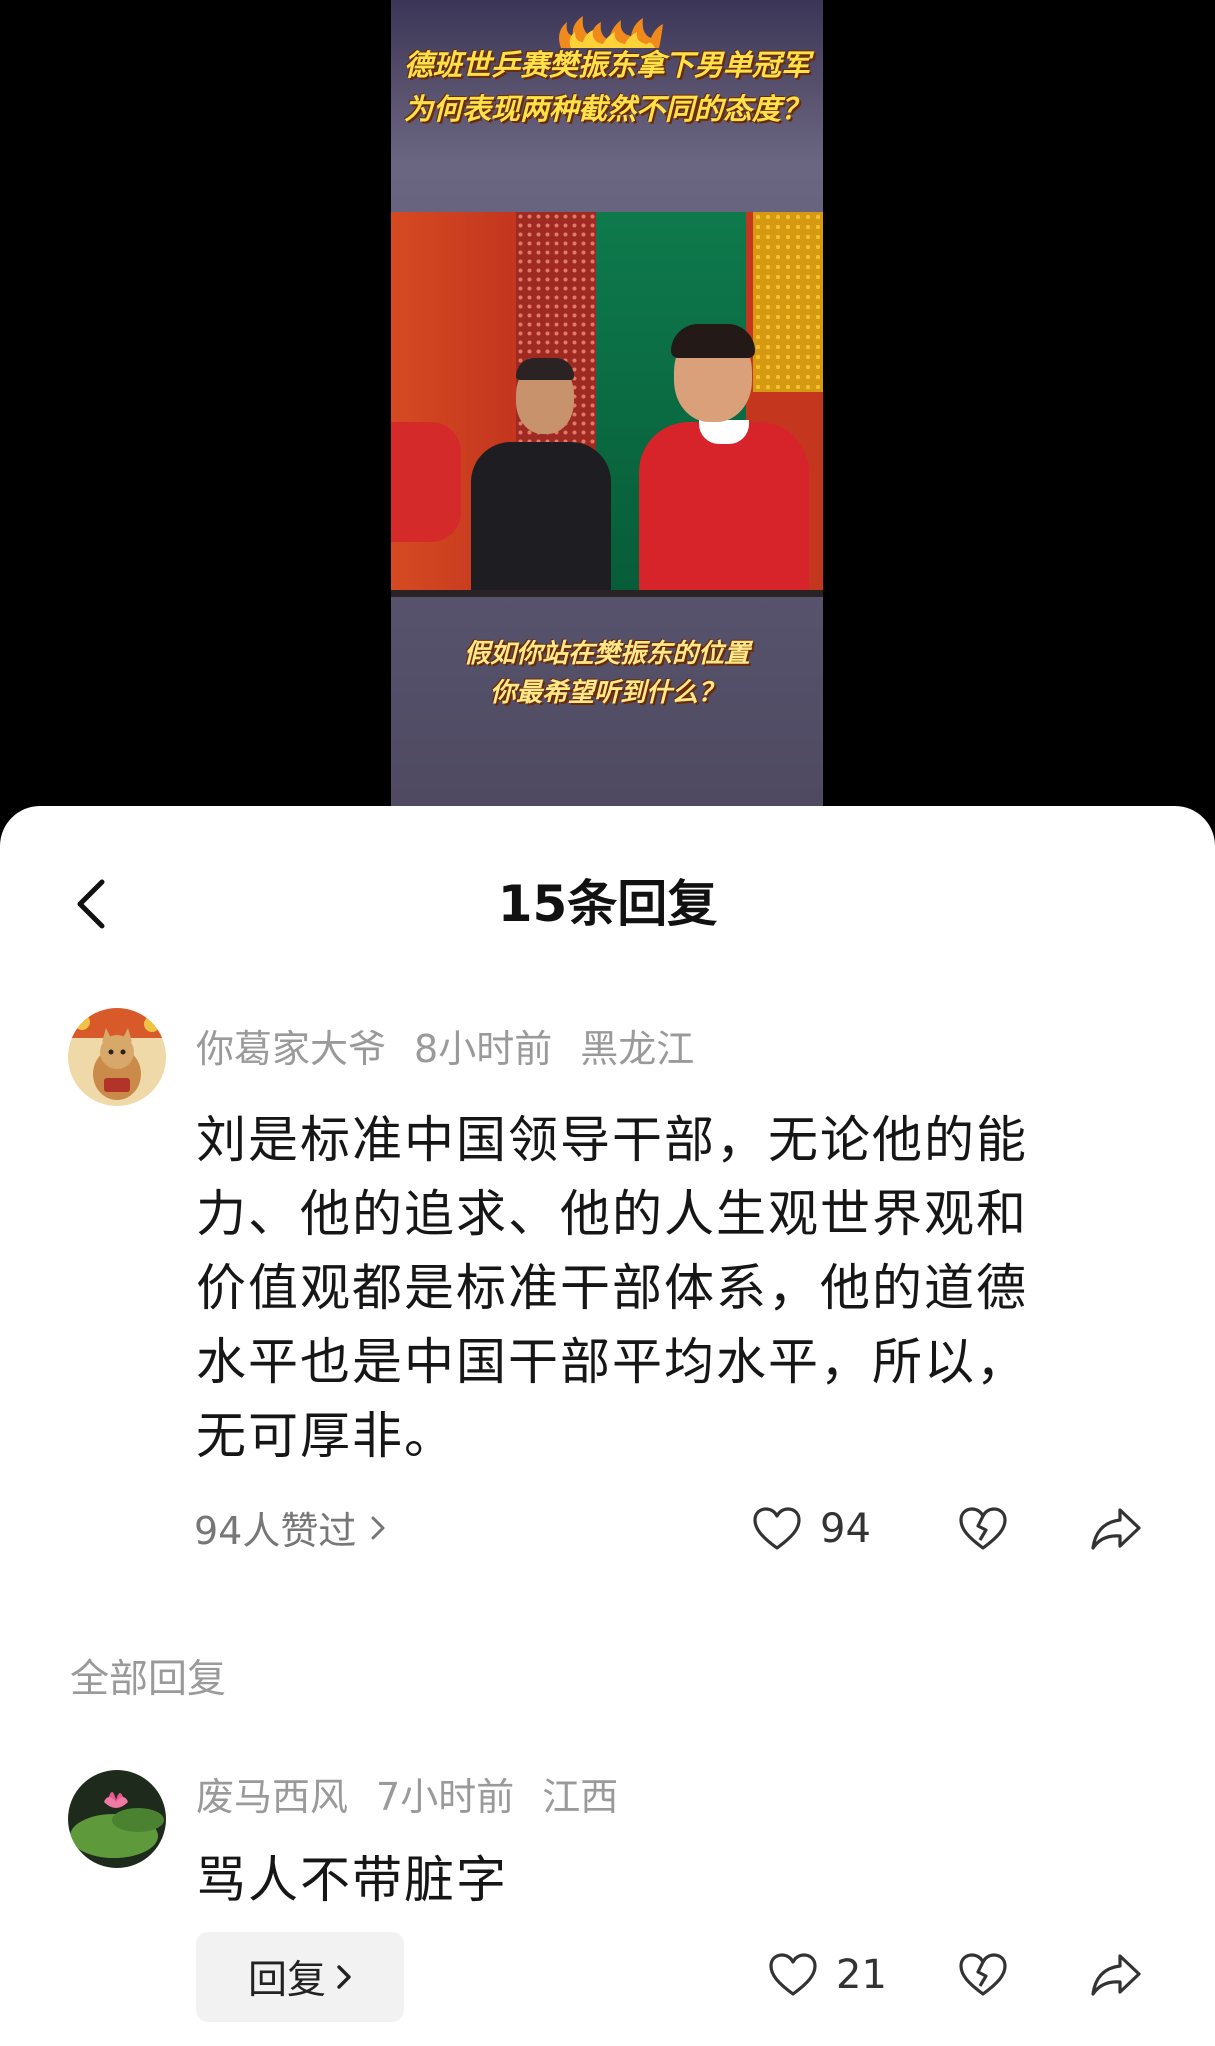 This screenshot has height=2046, width=1215. I want to click on reply-meta: 废马西风 7小时前 江西, so click(421, 1797).